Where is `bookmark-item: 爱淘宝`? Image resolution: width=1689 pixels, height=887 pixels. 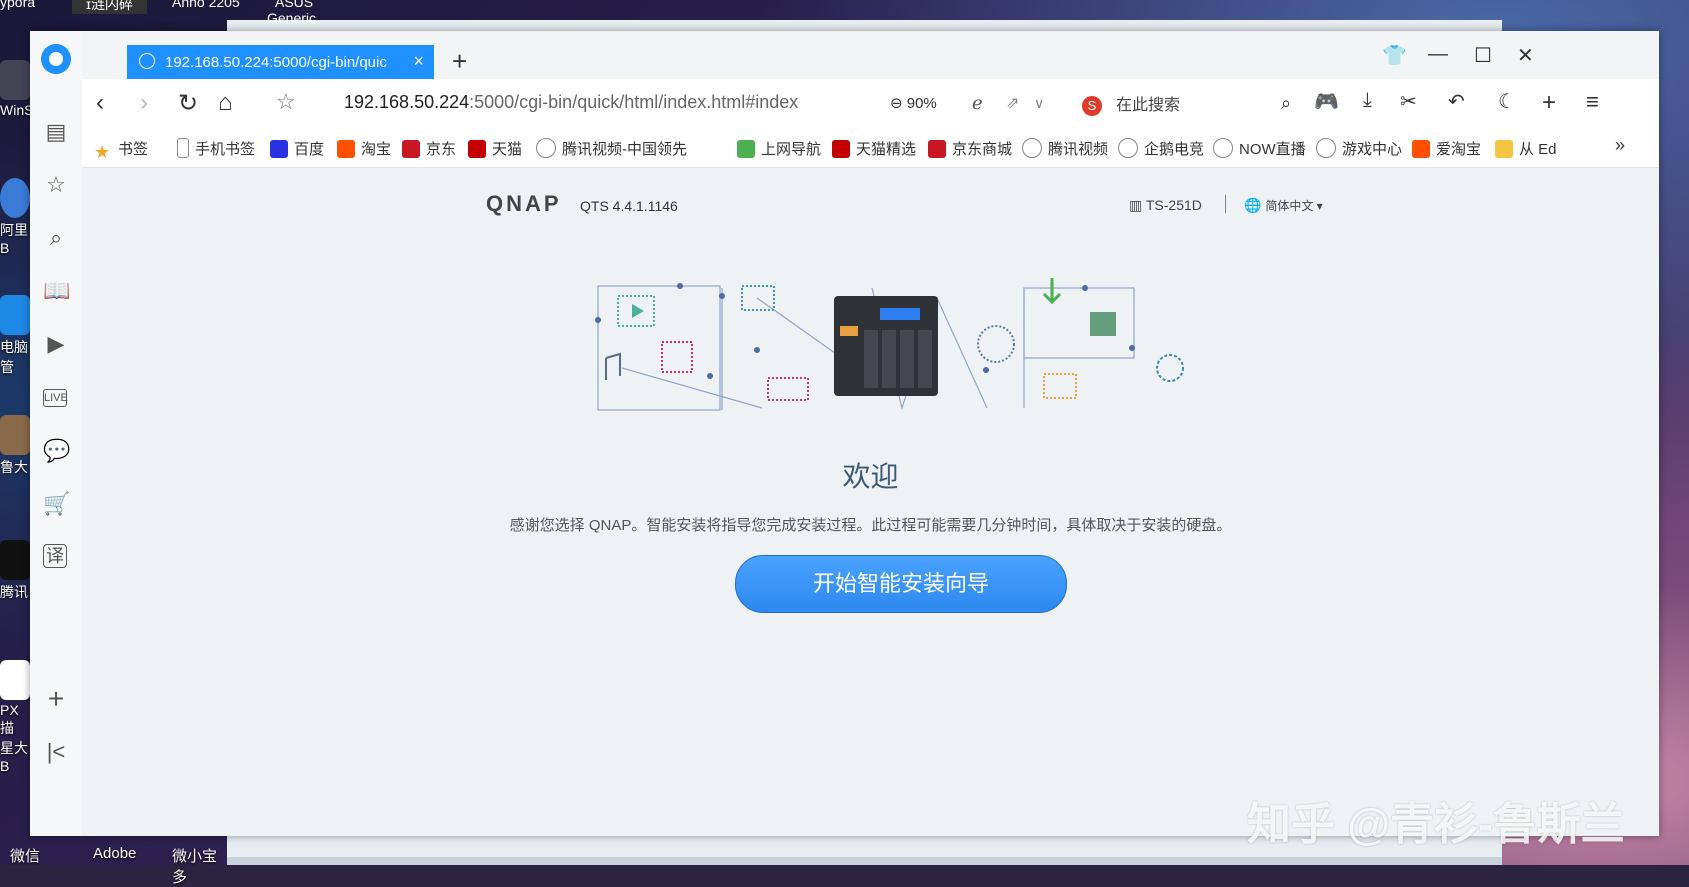
bookmark-item: 爱淘宝 is located at coordinates (1446, 148).